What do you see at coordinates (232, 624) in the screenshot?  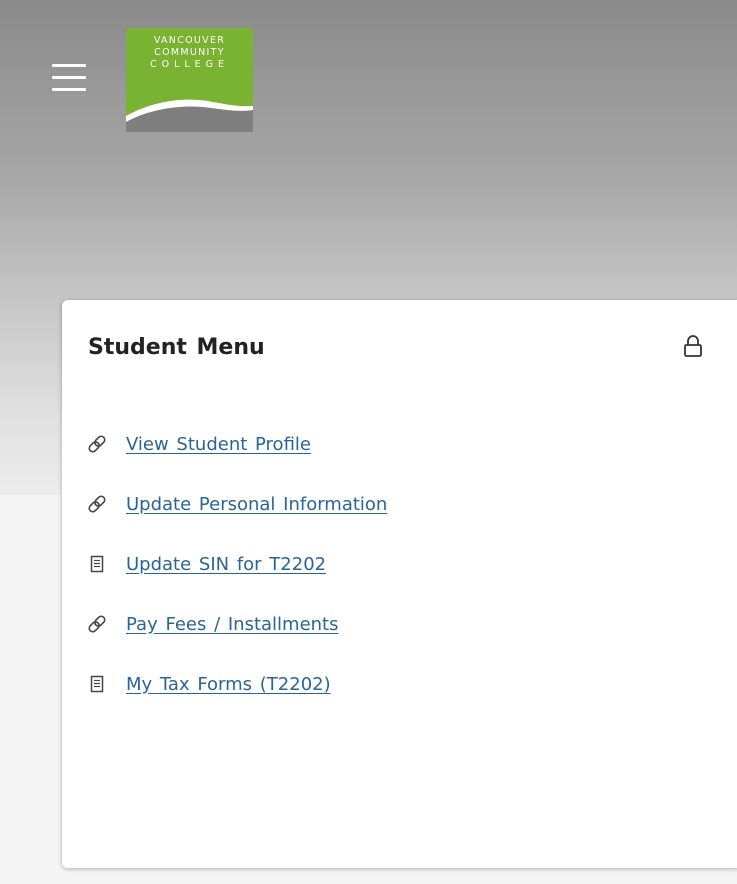 I see `pay-fees-installments-link: Pay Fees / Installments` at bounding box center [232, 624].